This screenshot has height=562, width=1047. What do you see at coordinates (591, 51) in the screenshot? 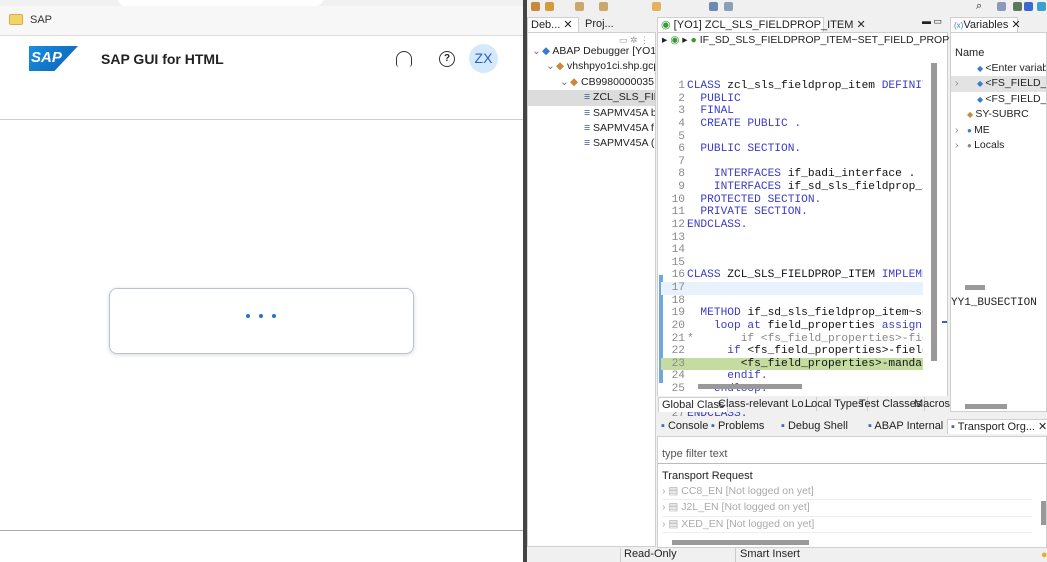
I see `tree-item: ⌄ ◆ ABAP Debugger [YO1, 1` at bounding box center [591, 51].